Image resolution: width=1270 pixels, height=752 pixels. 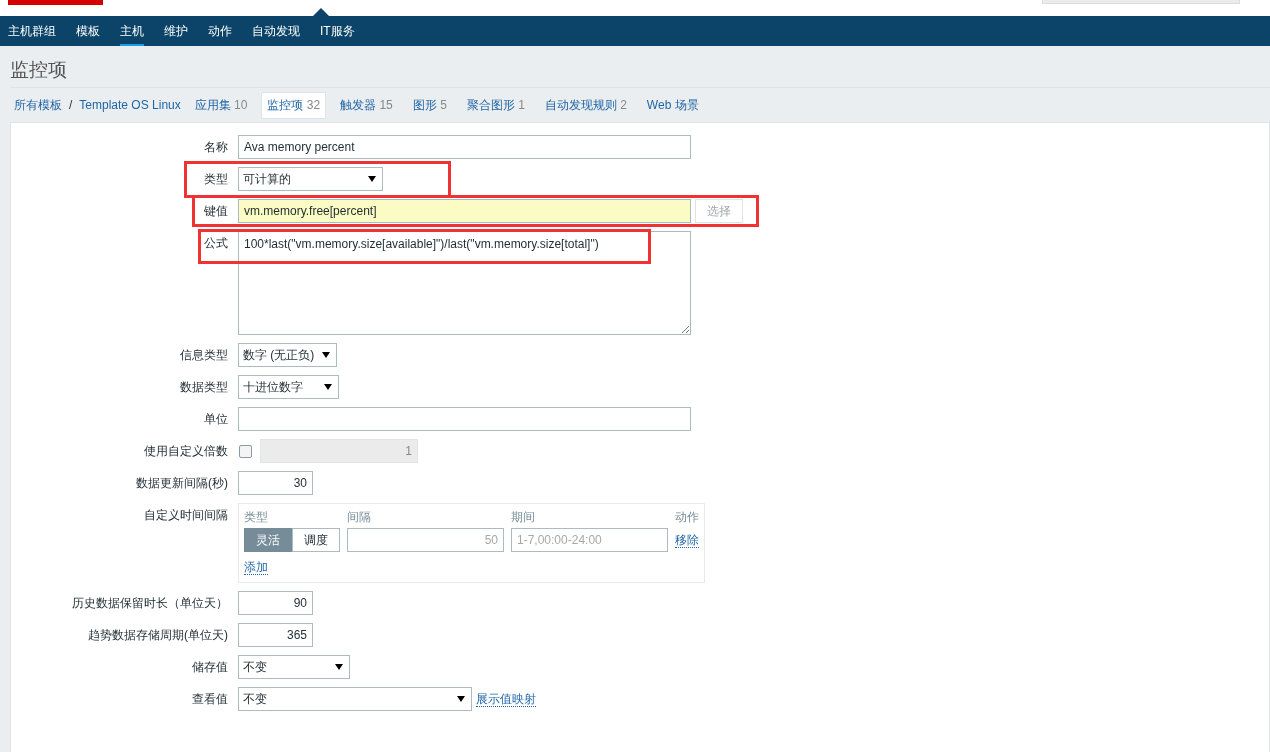 I want to click on breadcrumb-link: Template OS Linux, so click(x=130, y=105).